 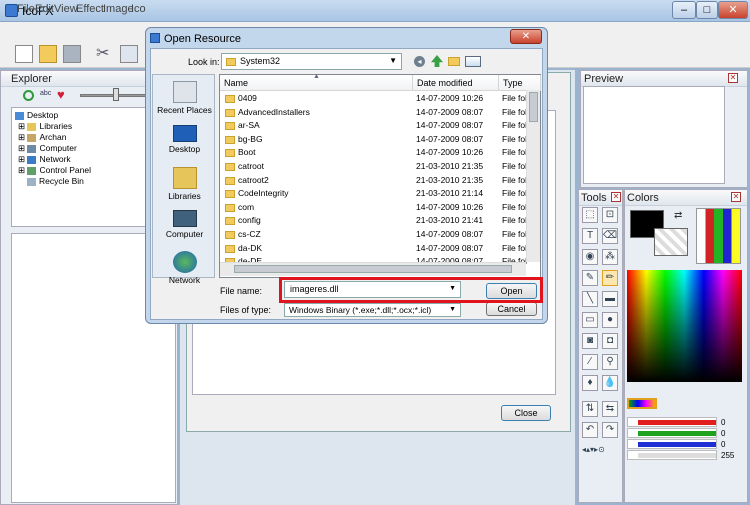 I want to click on place-recent-places: Recent Places, so click(x=184, y=98).